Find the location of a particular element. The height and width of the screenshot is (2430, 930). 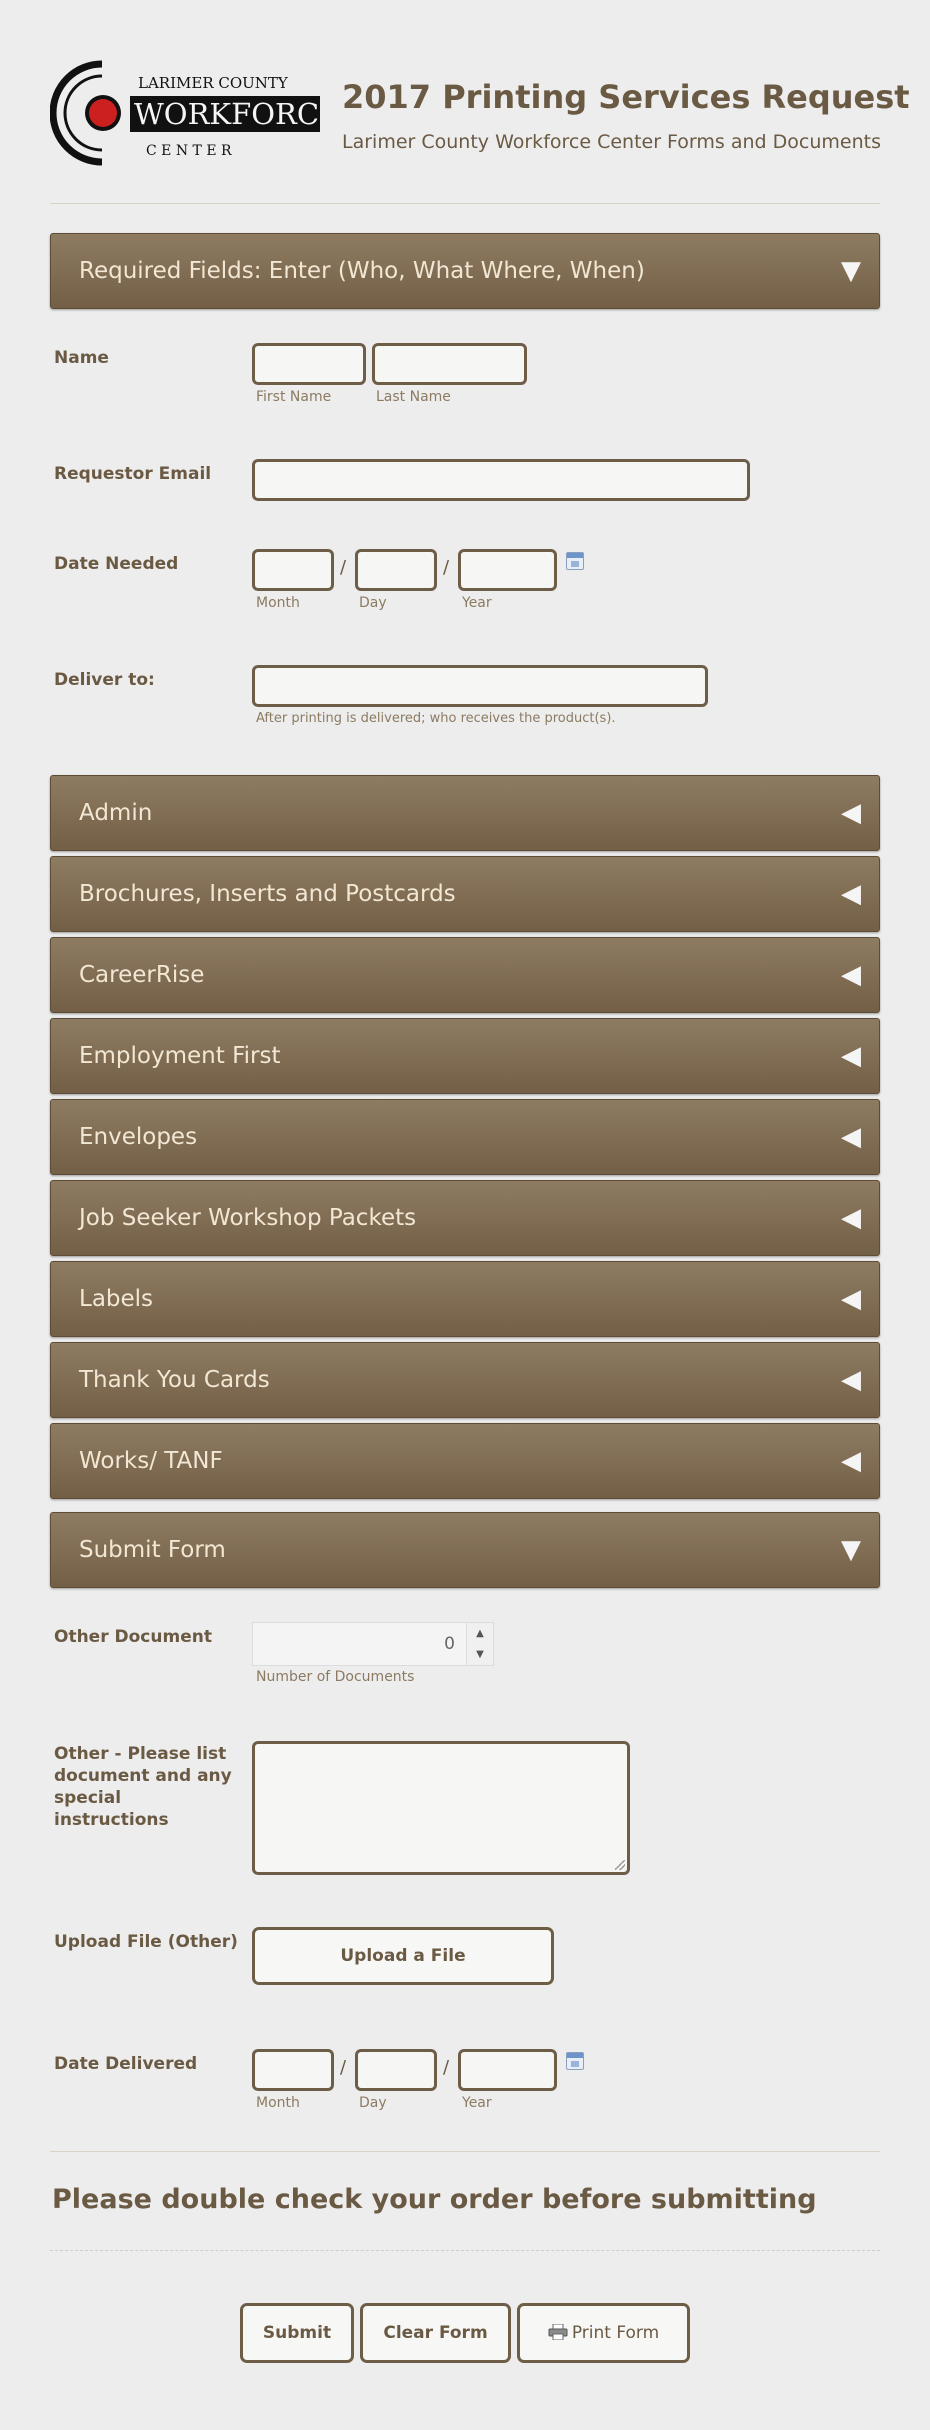

section-careerrise: CareerRise ◀ is located at coordinates (465, 975).